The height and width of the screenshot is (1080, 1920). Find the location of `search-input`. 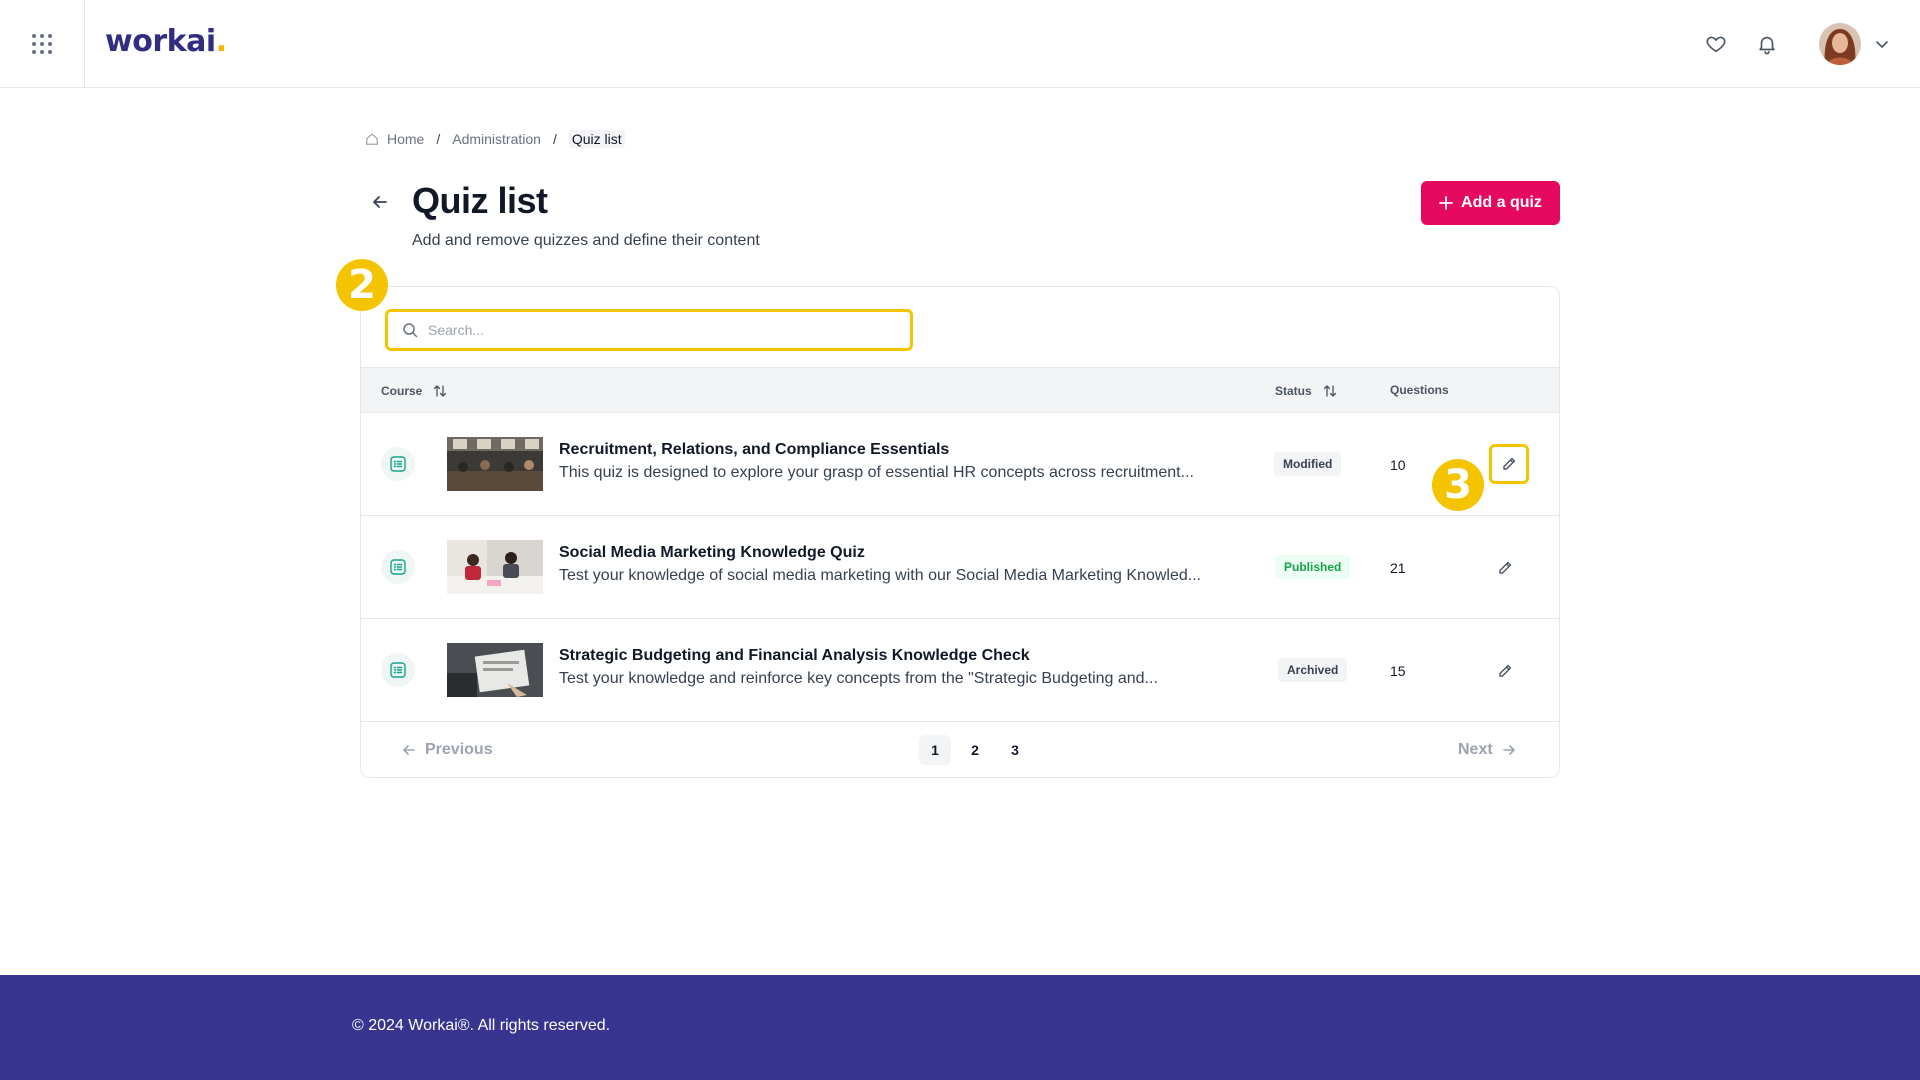

search-input is located at coordinates (658, 330).